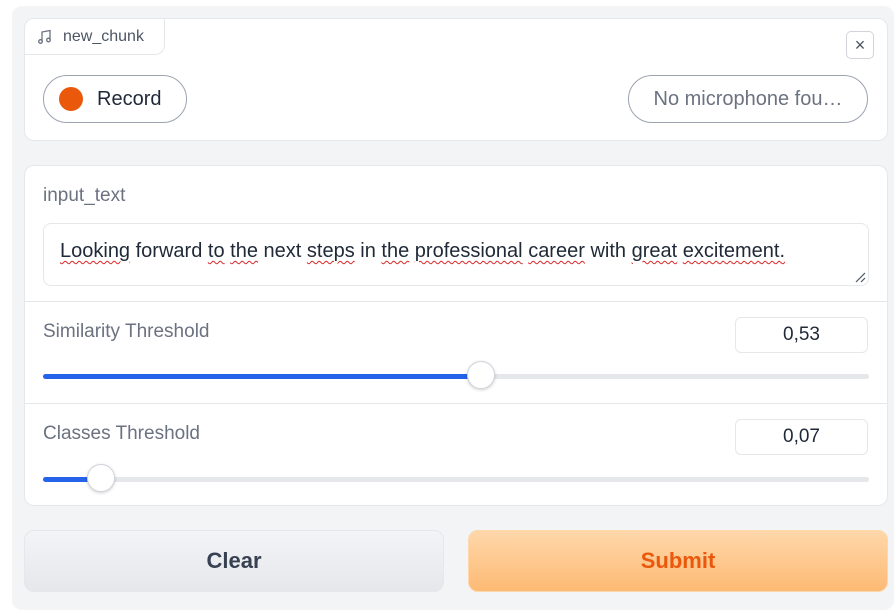 Image resolution: width=896 pixels, height=616 pixels. Describe the element at coordinates (678, 561) in the screenshot. I see `submit-button: Submit` at that location.